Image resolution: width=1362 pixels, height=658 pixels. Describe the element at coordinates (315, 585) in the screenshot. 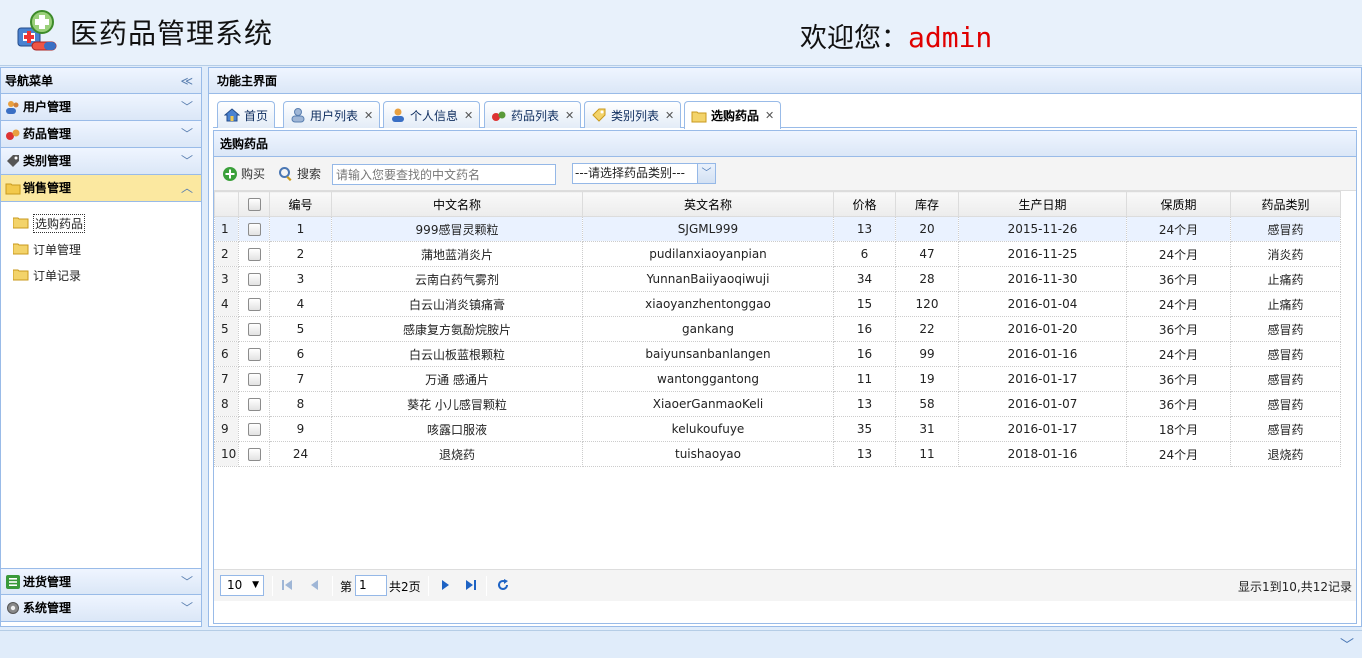

I see `prev-page-icon` at that location.